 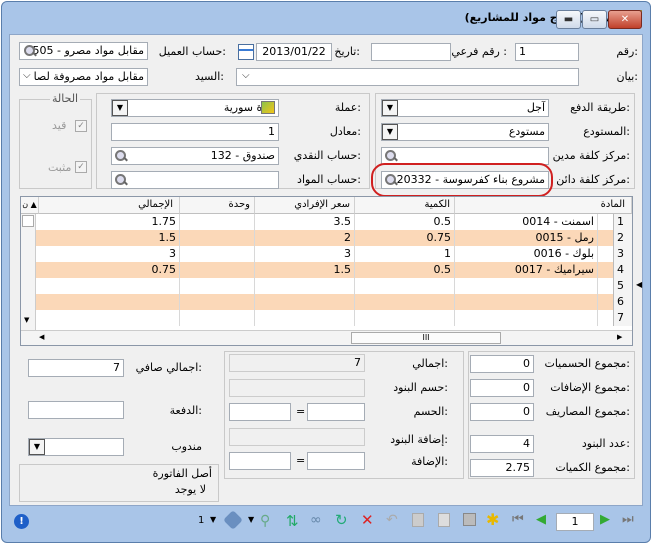 I want to click on table-row: 4 0.75 1.5 0.5 0017 - سيراميك, so click(x=334, y=270).